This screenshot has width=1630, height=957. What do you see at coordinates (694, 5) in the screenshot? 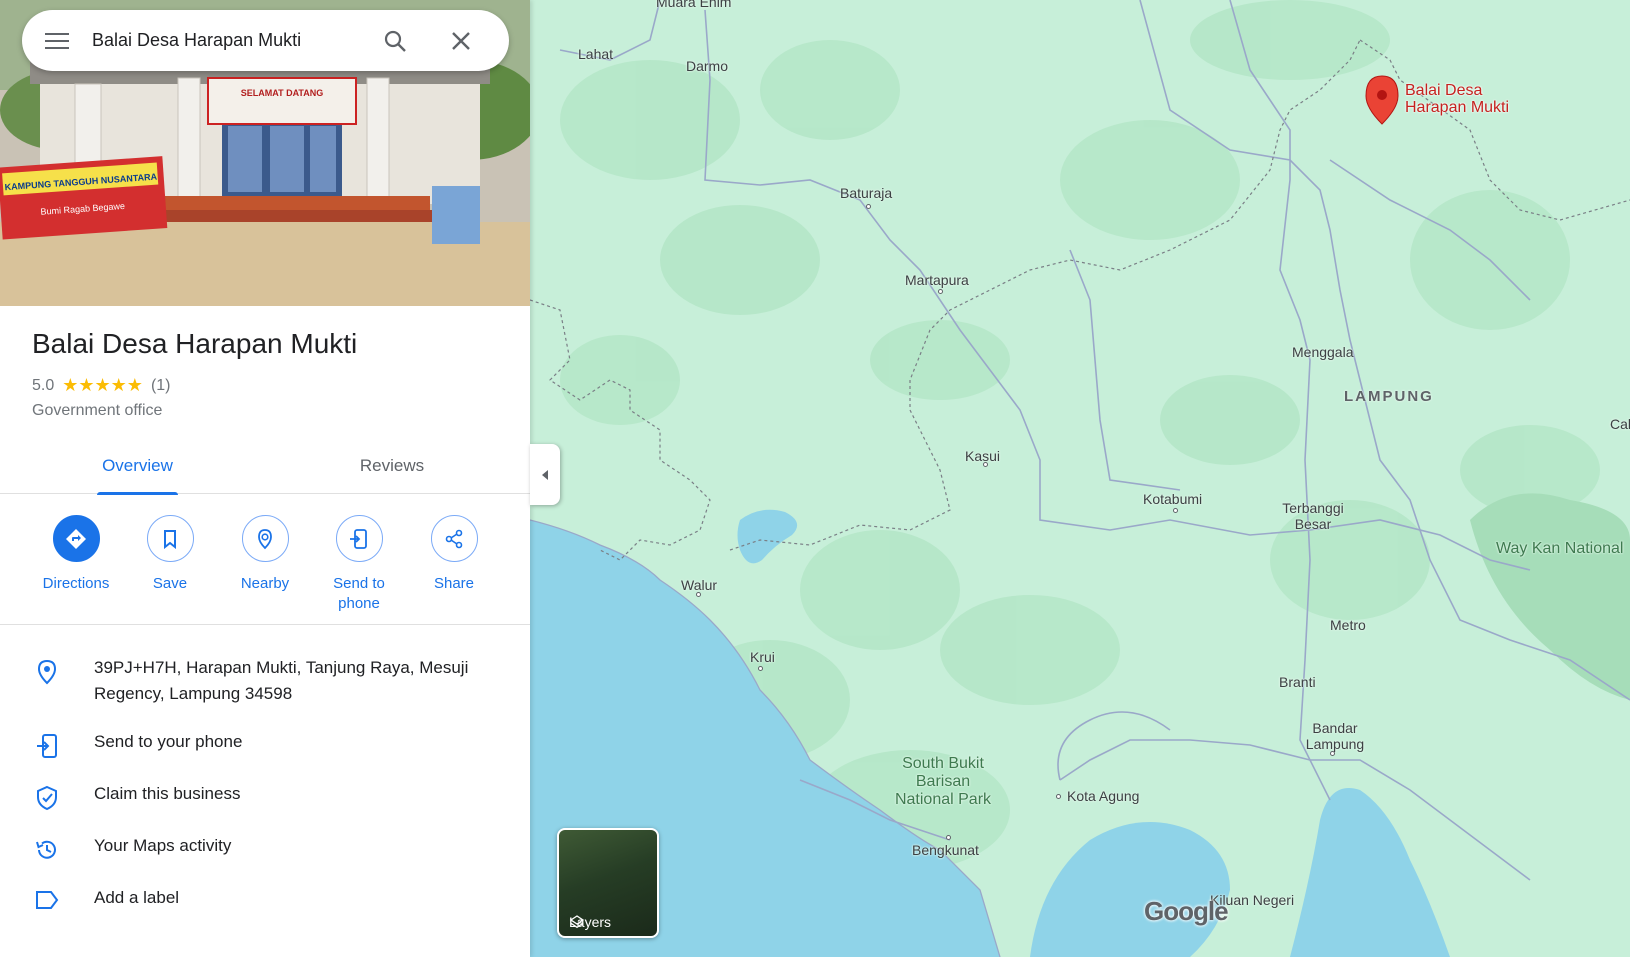
I see `place-muara-enim: Muara Enim` at bounding box center [694, 5].